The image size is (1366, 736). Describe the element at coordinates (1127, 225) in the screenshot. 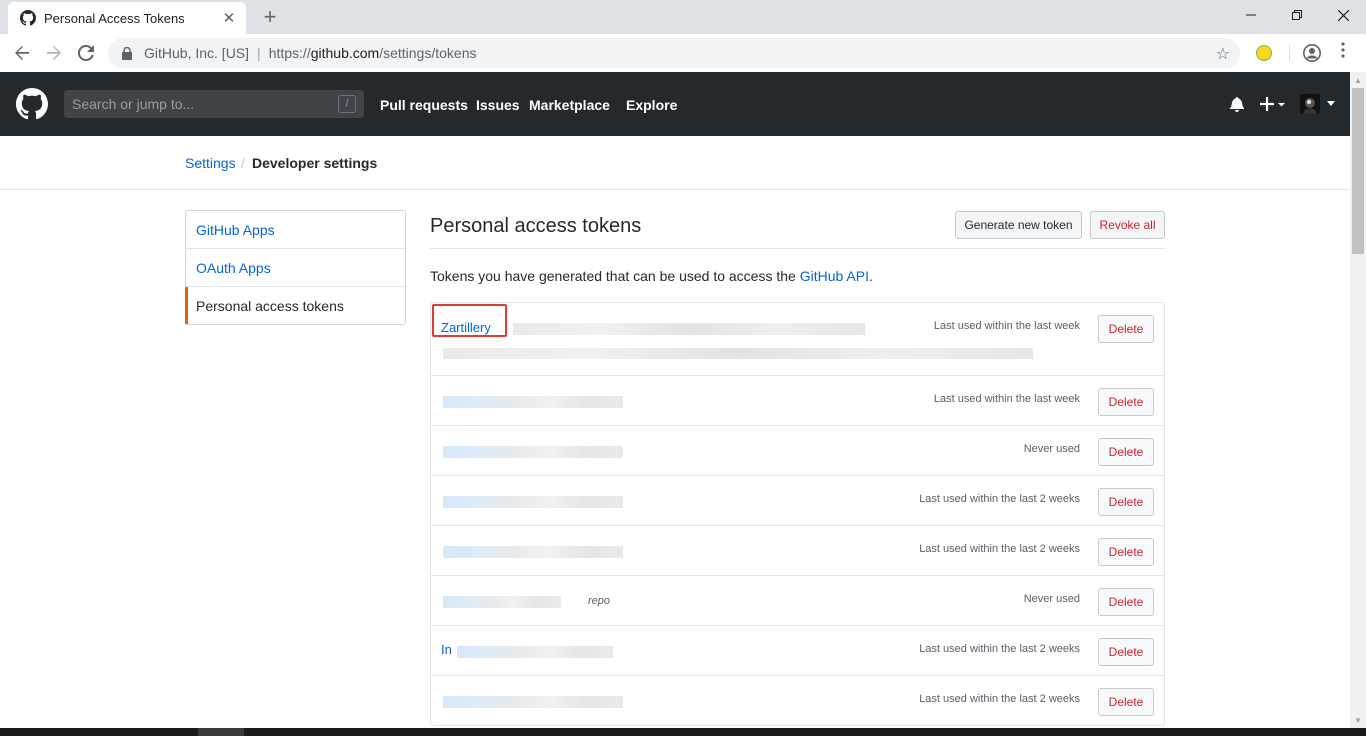

I see `revoke-all-button: Revoke all` at that location.